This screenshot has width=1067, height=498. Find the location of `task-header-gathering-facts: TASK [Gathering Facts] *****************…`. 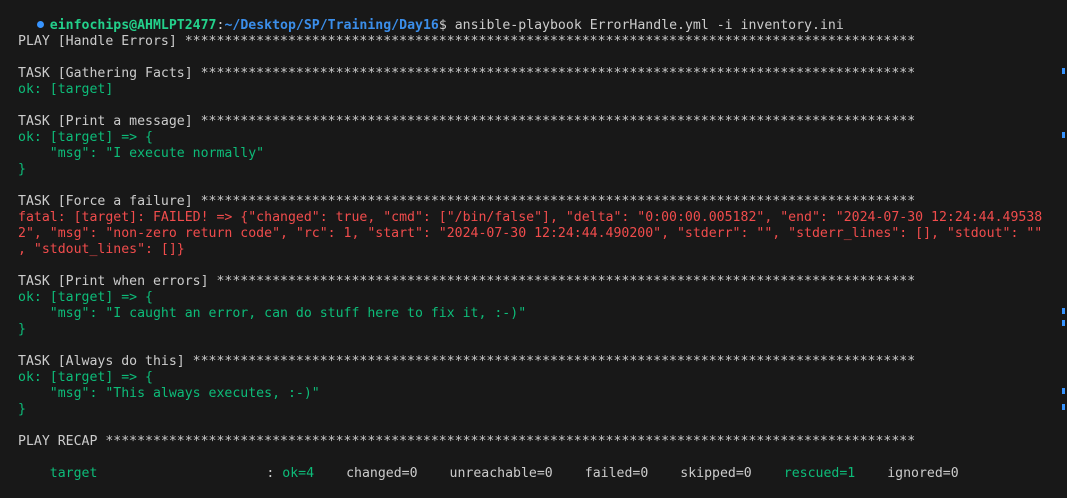

task-header-gathering-facts: TASK [Gathering Facts] *****************… is located at coordinates (467, 73).